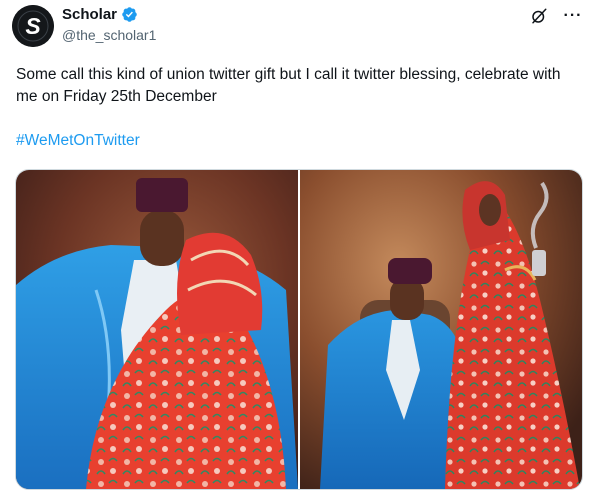  I want to click on author-name: Scholar, so click(89, 14).